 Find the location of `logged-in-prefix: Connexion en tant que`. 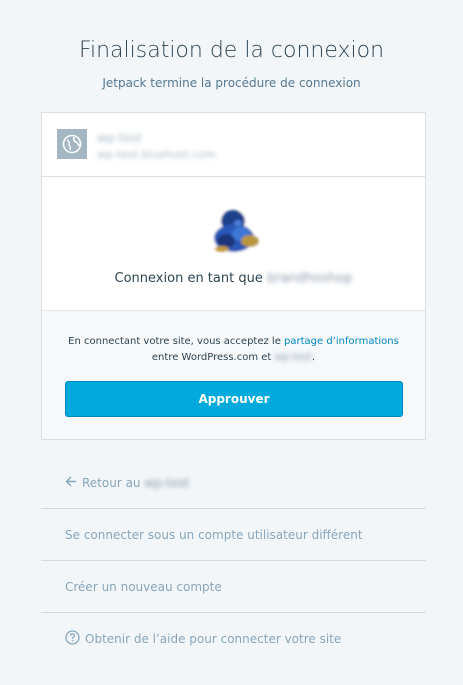

logged-in-prefix: Connexion en tant que is located at coordinates (188, 278).